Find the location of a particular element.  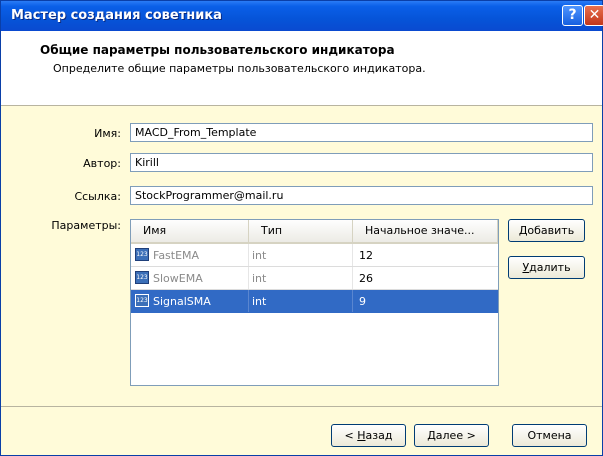

link-field: StockProgrammer@mail.ru is located at coordinates (361, 195).